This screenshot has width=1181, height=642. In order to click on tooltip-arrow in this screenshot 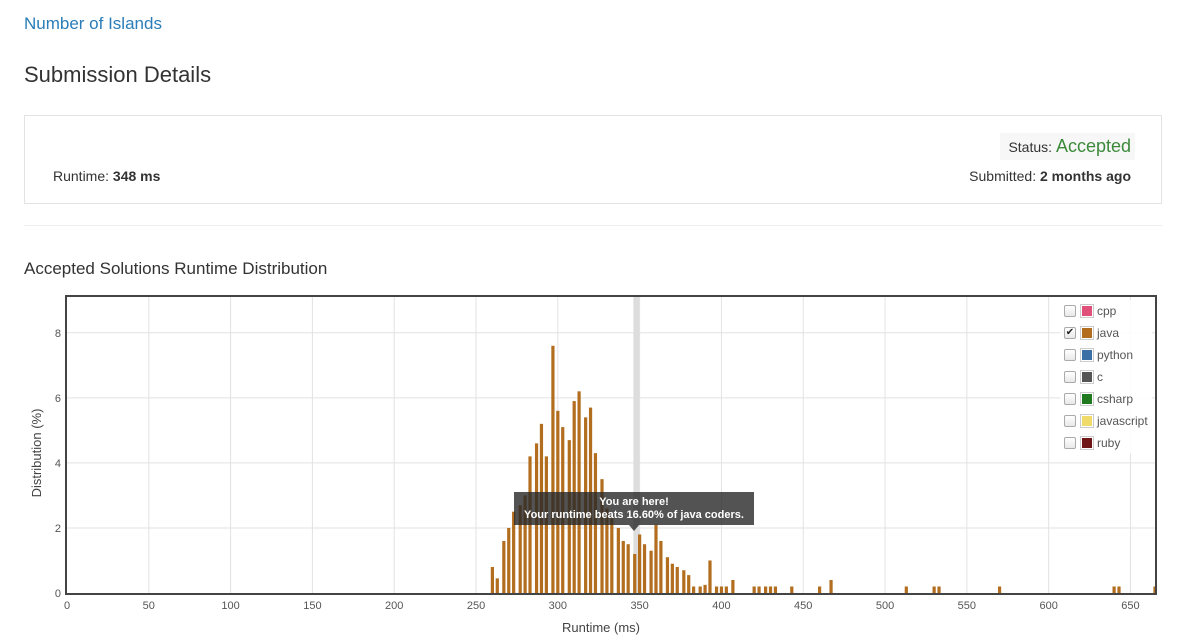, I will do `click(634, 528)`.